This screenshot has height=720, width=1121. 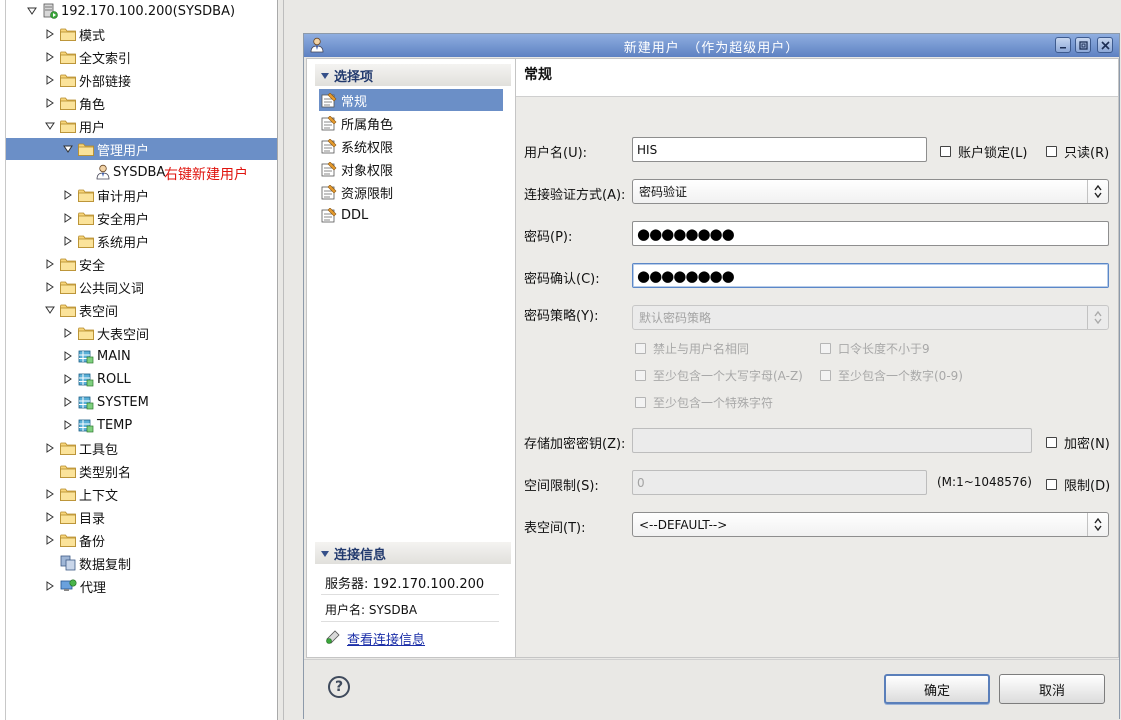 I want to click on auth-method-select: 密码验证, so click(x=870, y=191).